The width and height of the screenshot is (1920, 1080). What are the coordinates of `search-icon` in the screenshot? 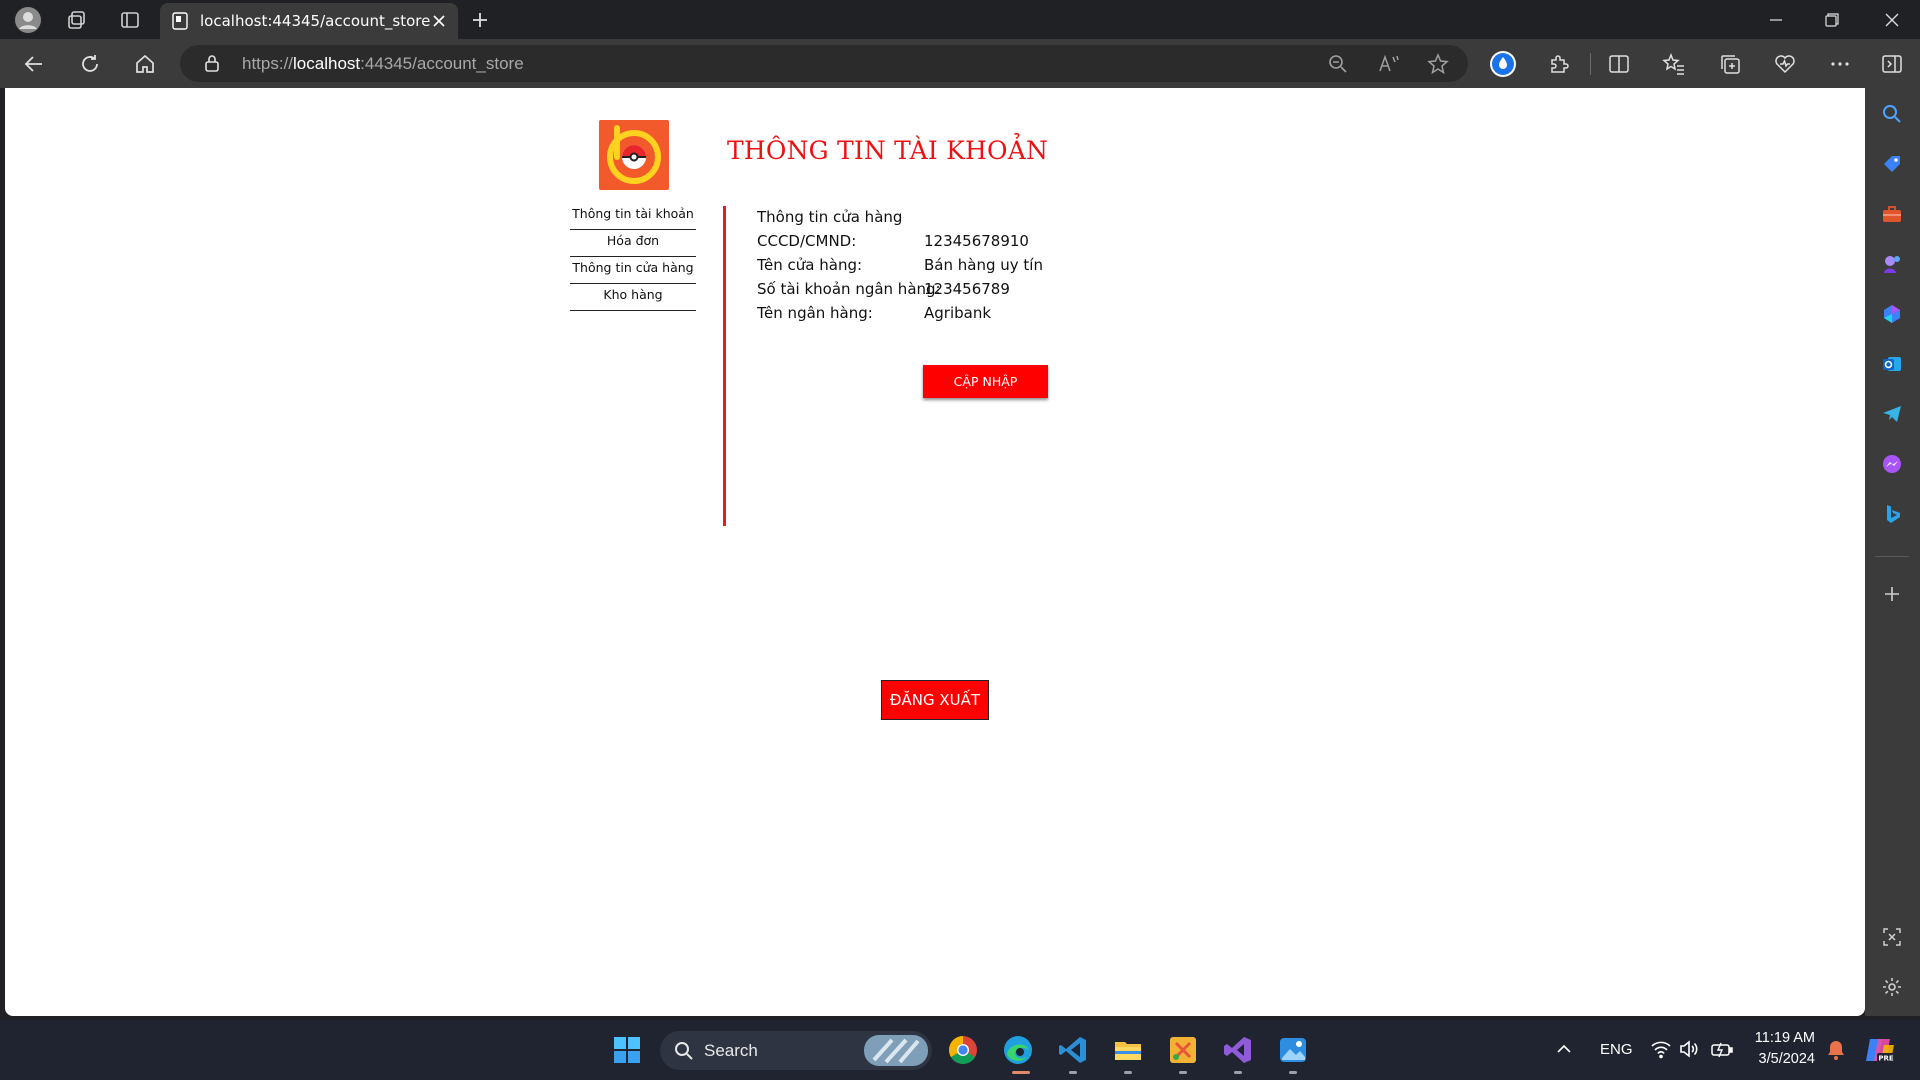 It's located at (684, 1051).